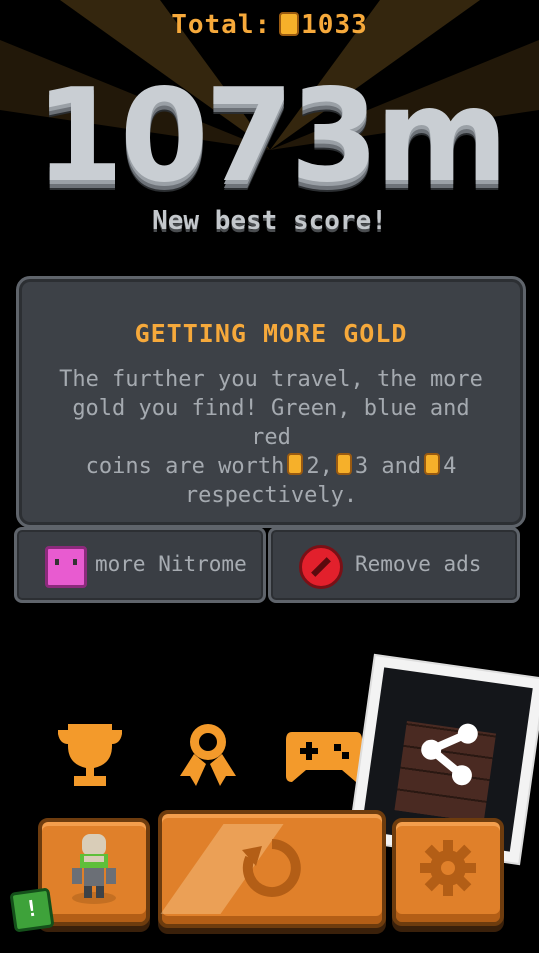  I want to click on tip-line-3d: 4, so click(450, 466).